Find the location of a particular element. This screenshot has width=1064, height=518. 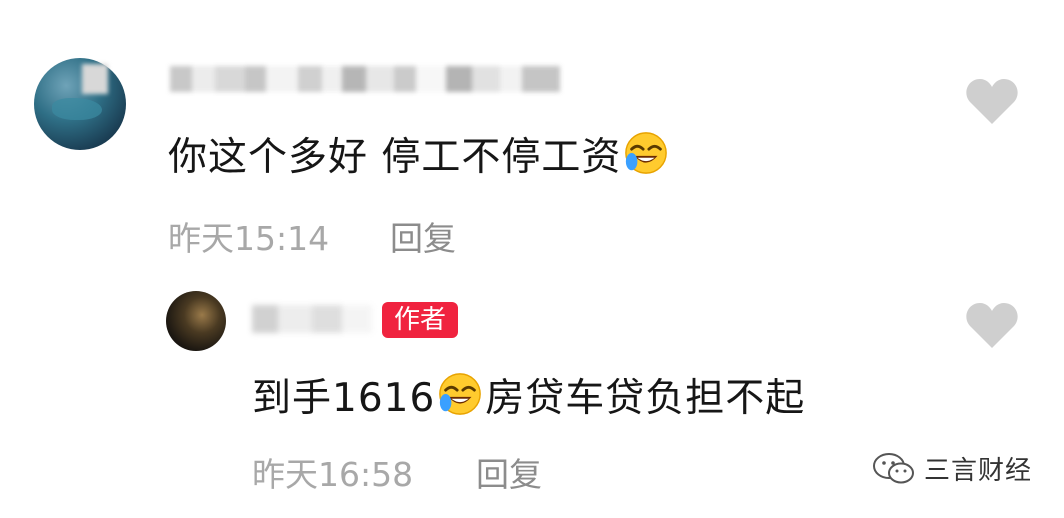

watermark: 三言财经 is located at coordinates (952, 468).